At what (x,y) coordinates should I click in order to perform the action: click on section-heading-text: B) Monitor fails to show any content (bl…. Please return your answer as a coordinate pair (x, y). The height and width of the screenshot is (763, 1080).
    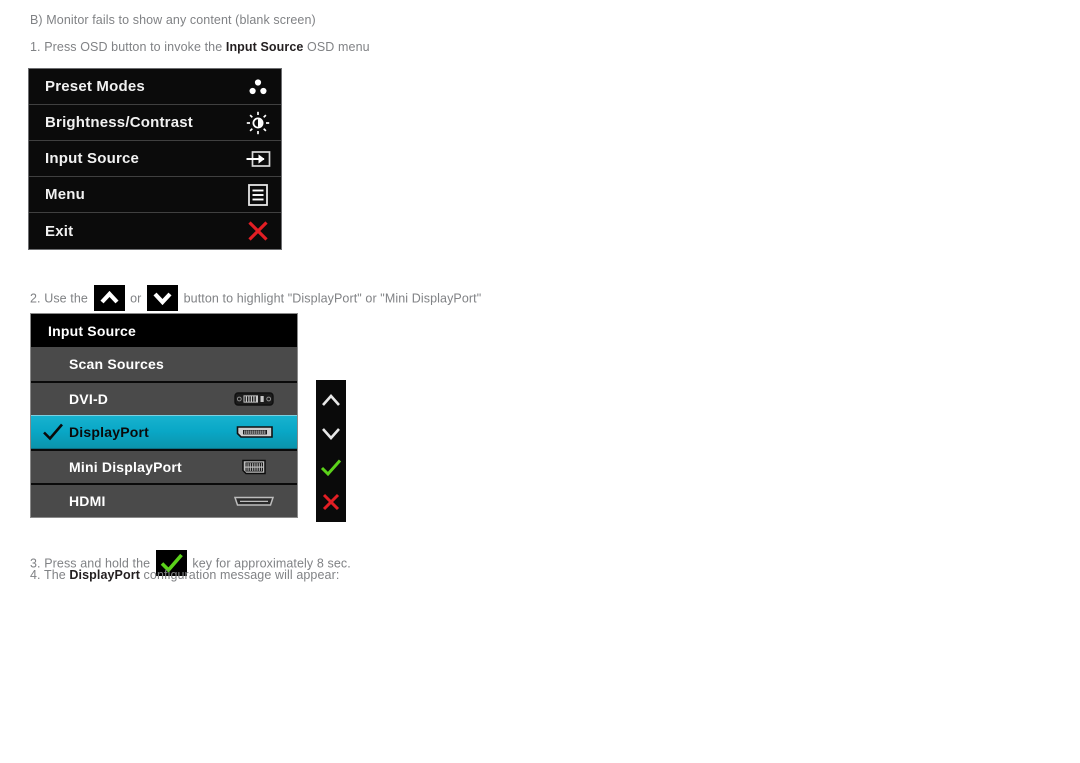
    Looking at the image, I should click on (173, 20).